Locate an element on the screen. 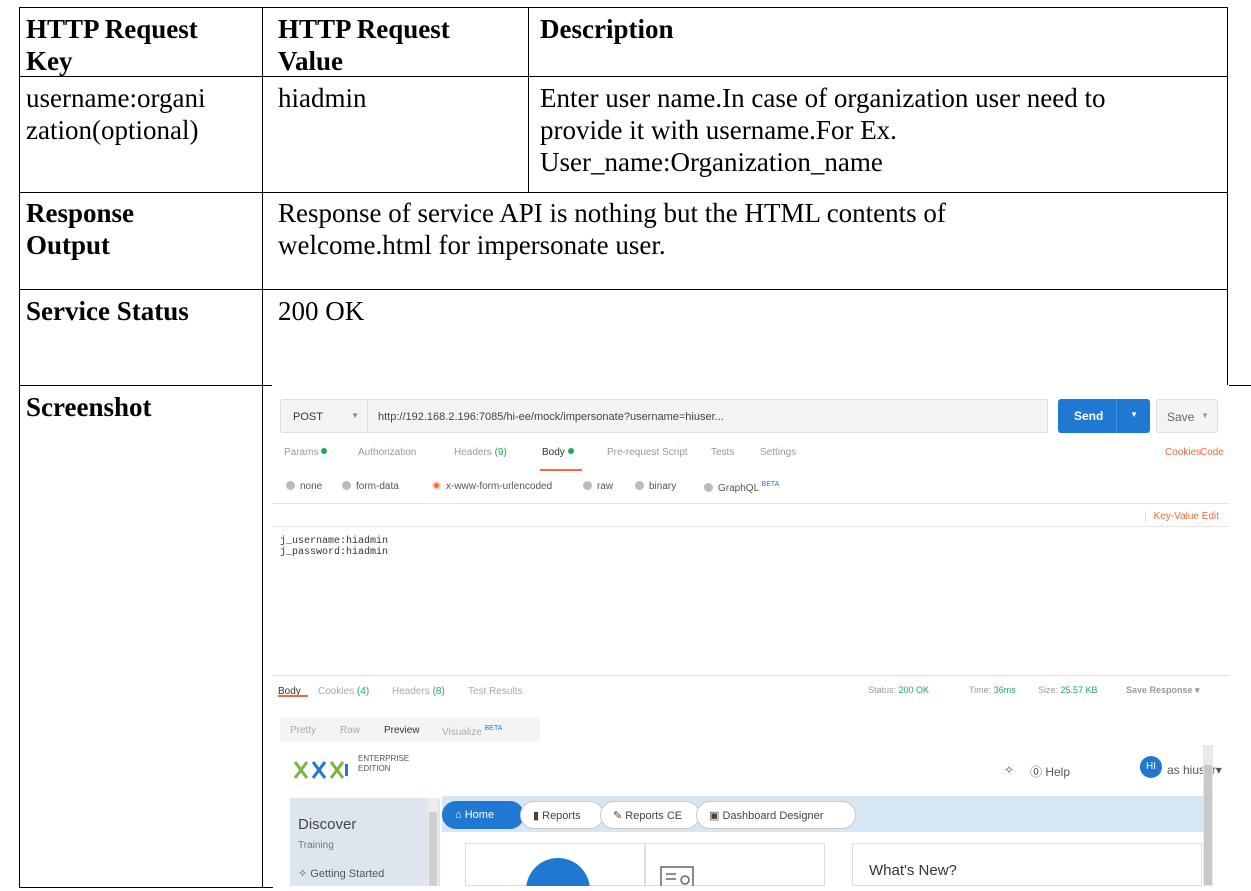 This screenshot has height=891, width=1251. whats-new-heading: What's New? is located at coordinates (913, 870).